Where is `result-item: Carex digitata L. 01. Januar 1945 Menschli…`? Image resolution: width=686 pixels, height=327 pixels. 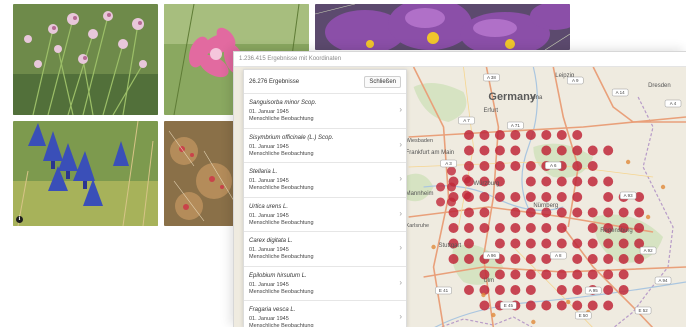
result-item: Carex digitata L. 01. Januar 1945 Menschli… is located at coordinates (325, 249).